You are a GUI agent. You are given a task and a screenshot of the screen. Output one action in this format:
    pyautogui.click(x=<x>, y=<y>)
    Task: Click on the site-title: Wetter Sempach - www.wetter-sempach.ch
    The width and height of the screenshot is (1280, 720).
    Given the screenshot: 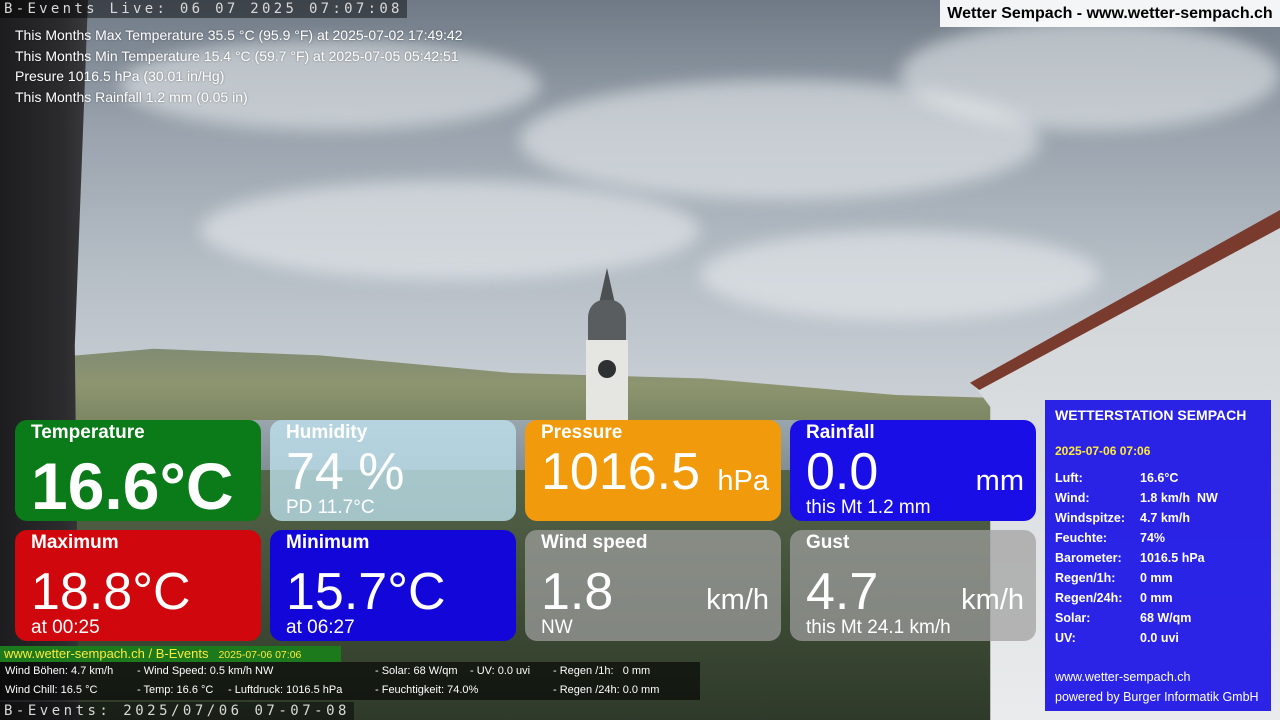 What is the action you would take?
    pyautogui.click(x=1110, y=13)
    